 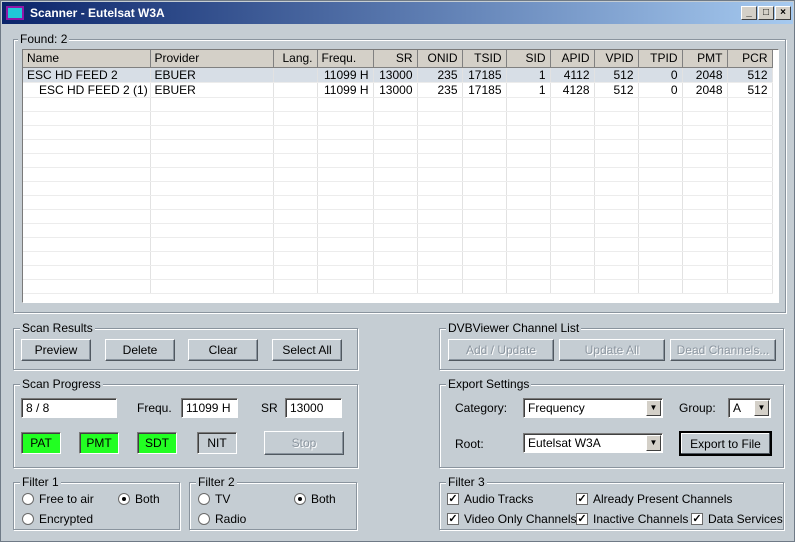 I want to click on column-header-sr: SR, so click(x=395, y=59).